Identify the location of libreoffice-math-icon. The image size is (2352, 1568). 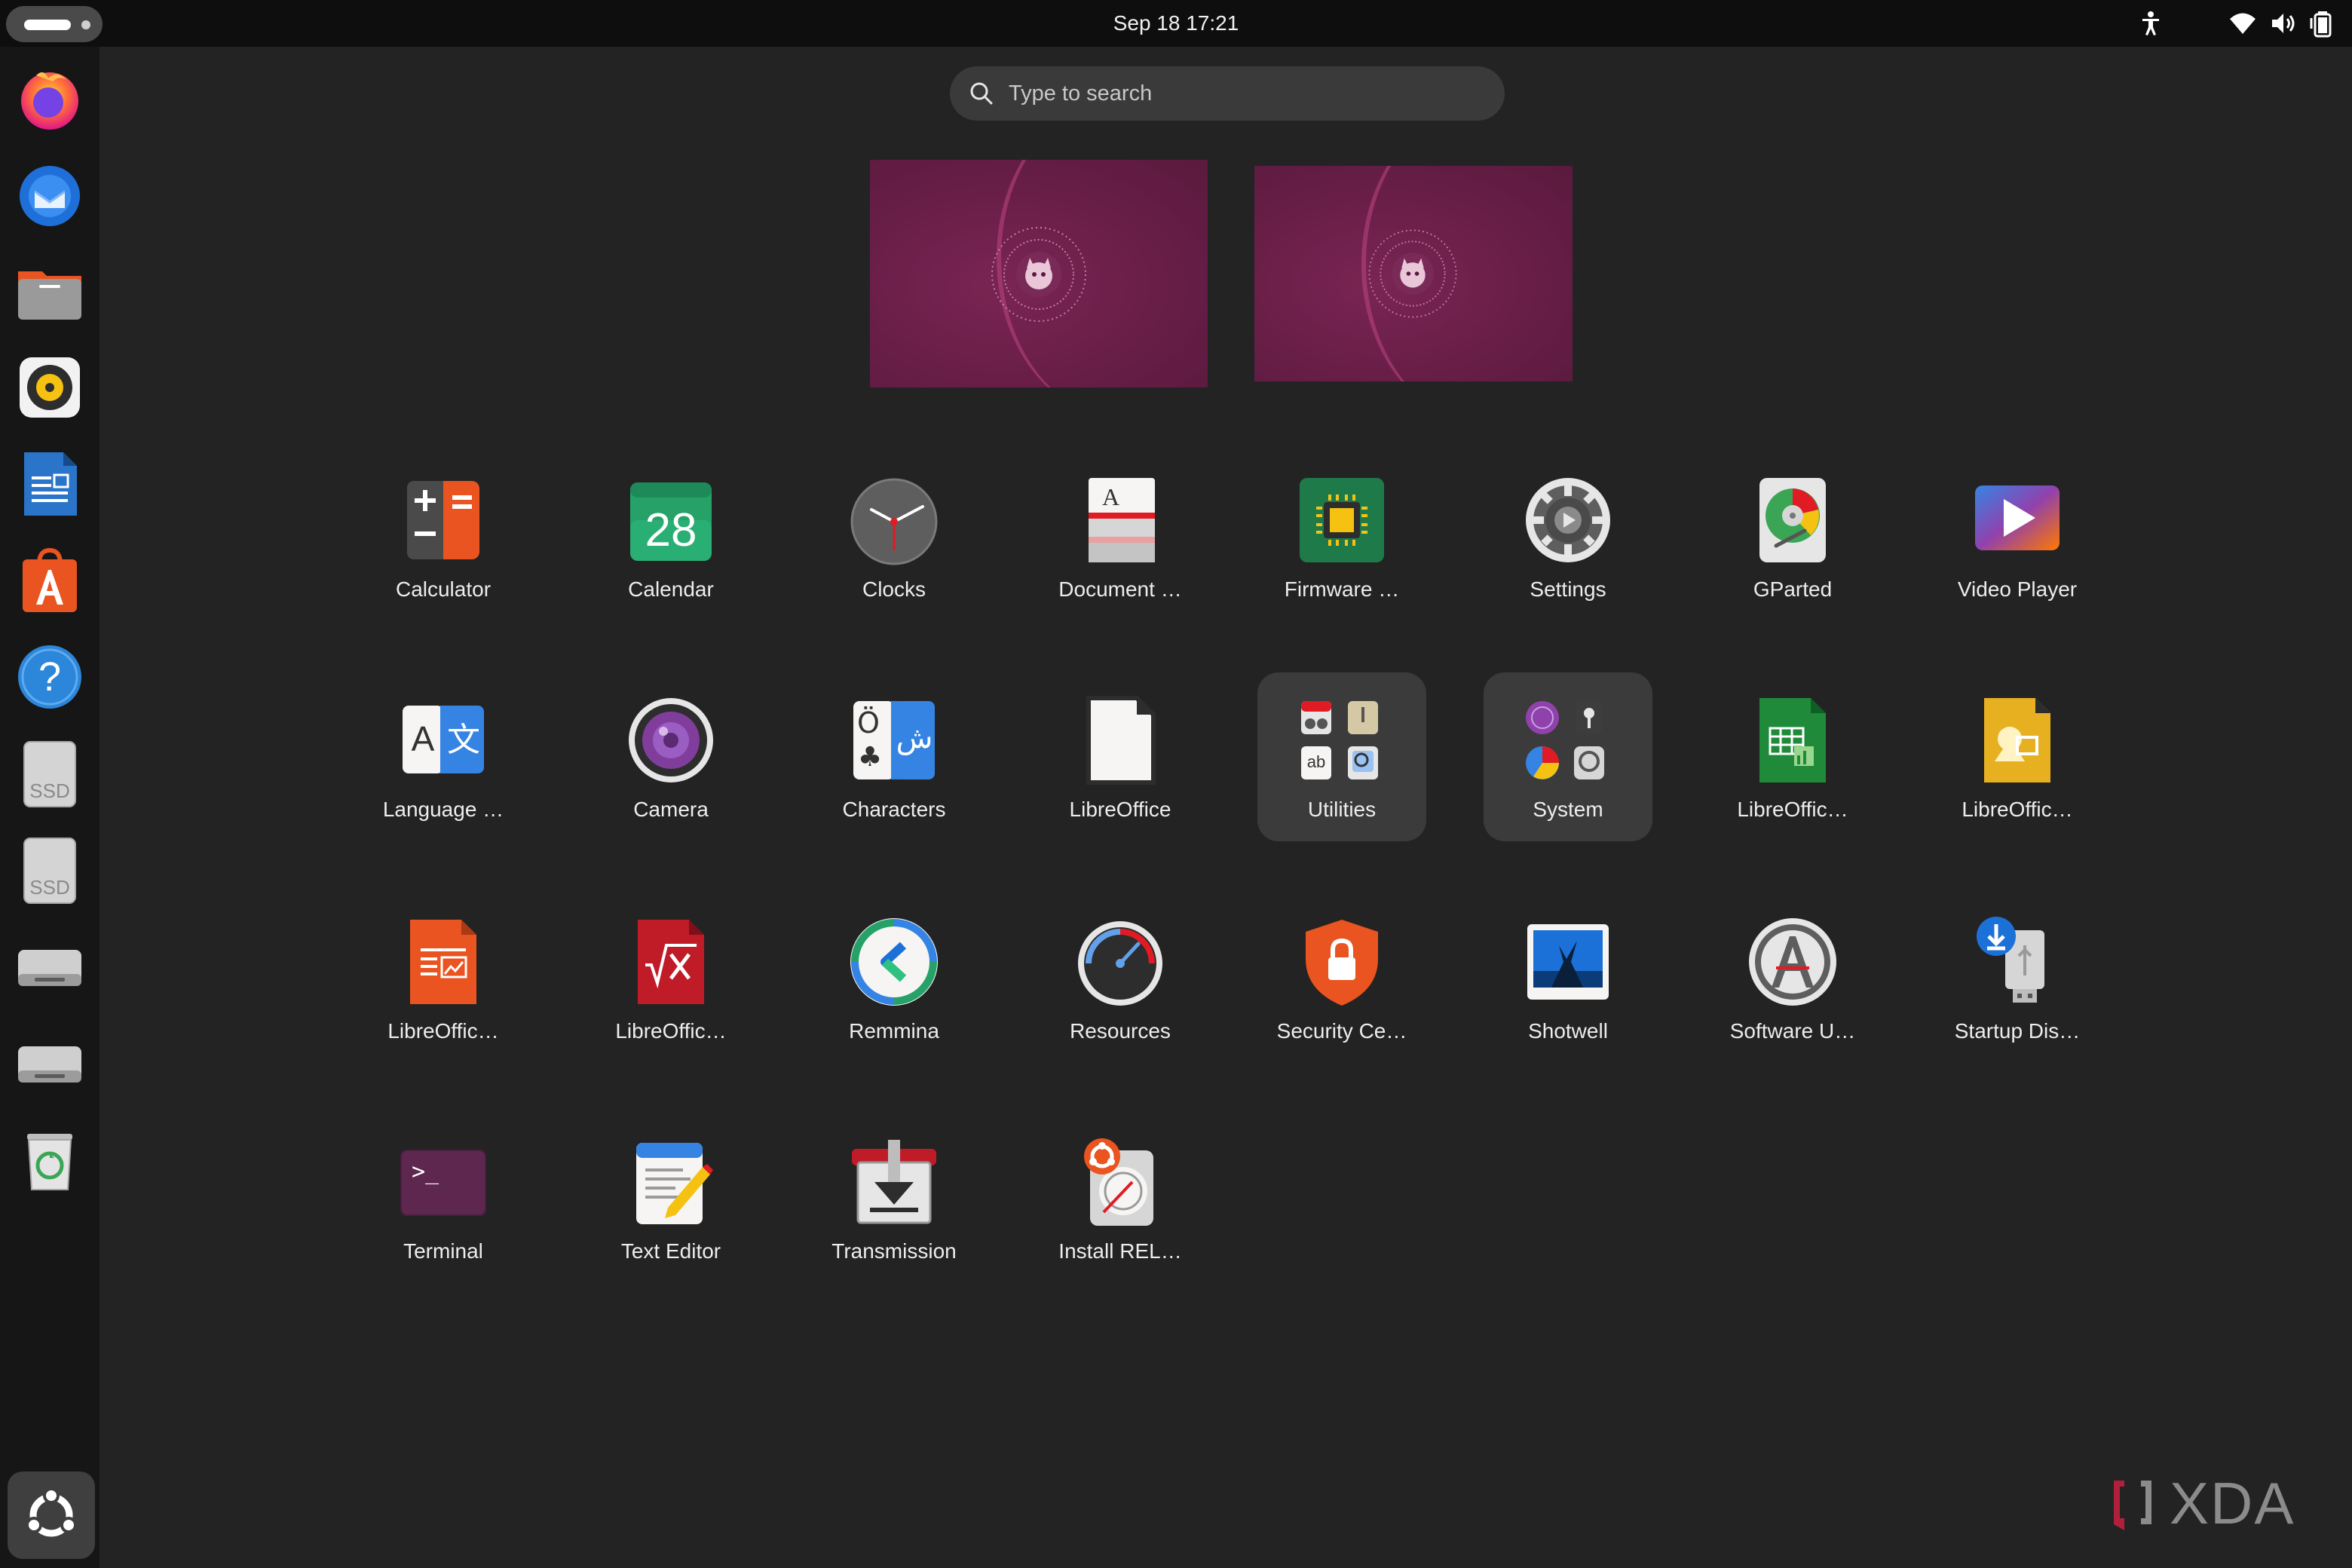
(671, 962).